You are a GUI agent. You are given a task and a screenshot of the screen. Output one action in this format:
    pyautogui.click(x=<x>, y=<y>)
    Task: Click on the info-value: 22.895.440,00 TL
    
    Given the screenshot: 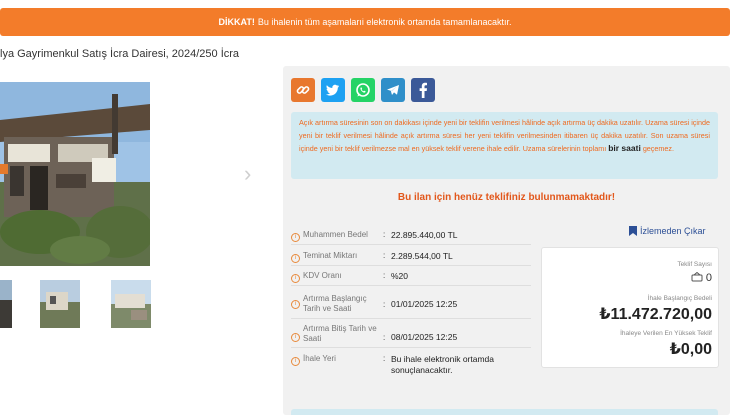 What is the action you would take?
    pyautogui.click(x=424, y=235)
    